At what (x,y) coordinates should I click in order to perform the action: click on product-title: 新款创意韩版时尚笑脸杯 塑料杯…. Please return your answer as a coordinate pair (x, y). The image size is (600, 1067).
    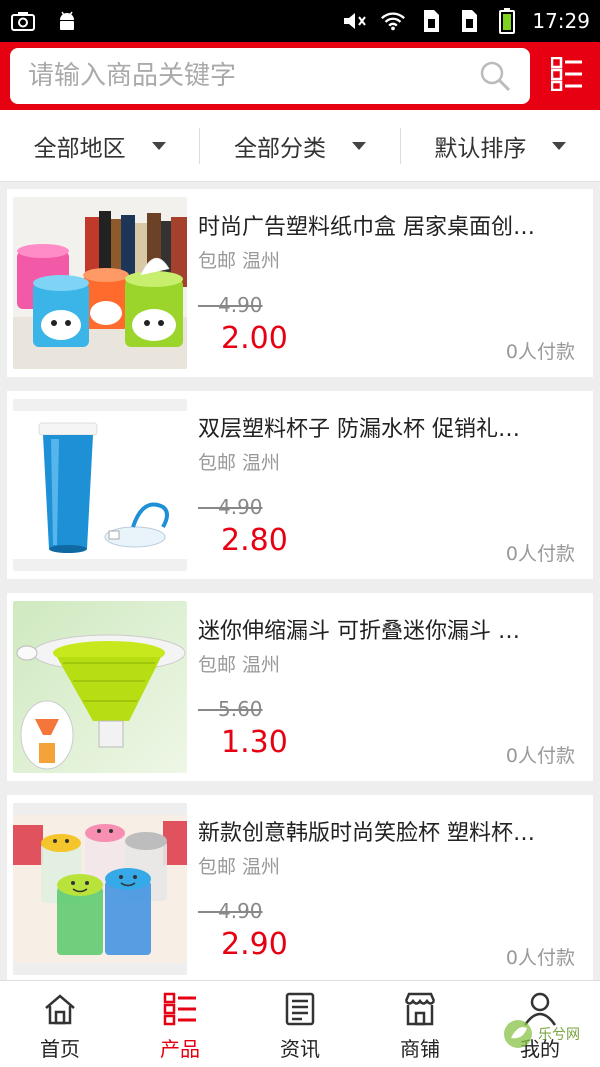
    Looking at the image, I should click on (388, 831).